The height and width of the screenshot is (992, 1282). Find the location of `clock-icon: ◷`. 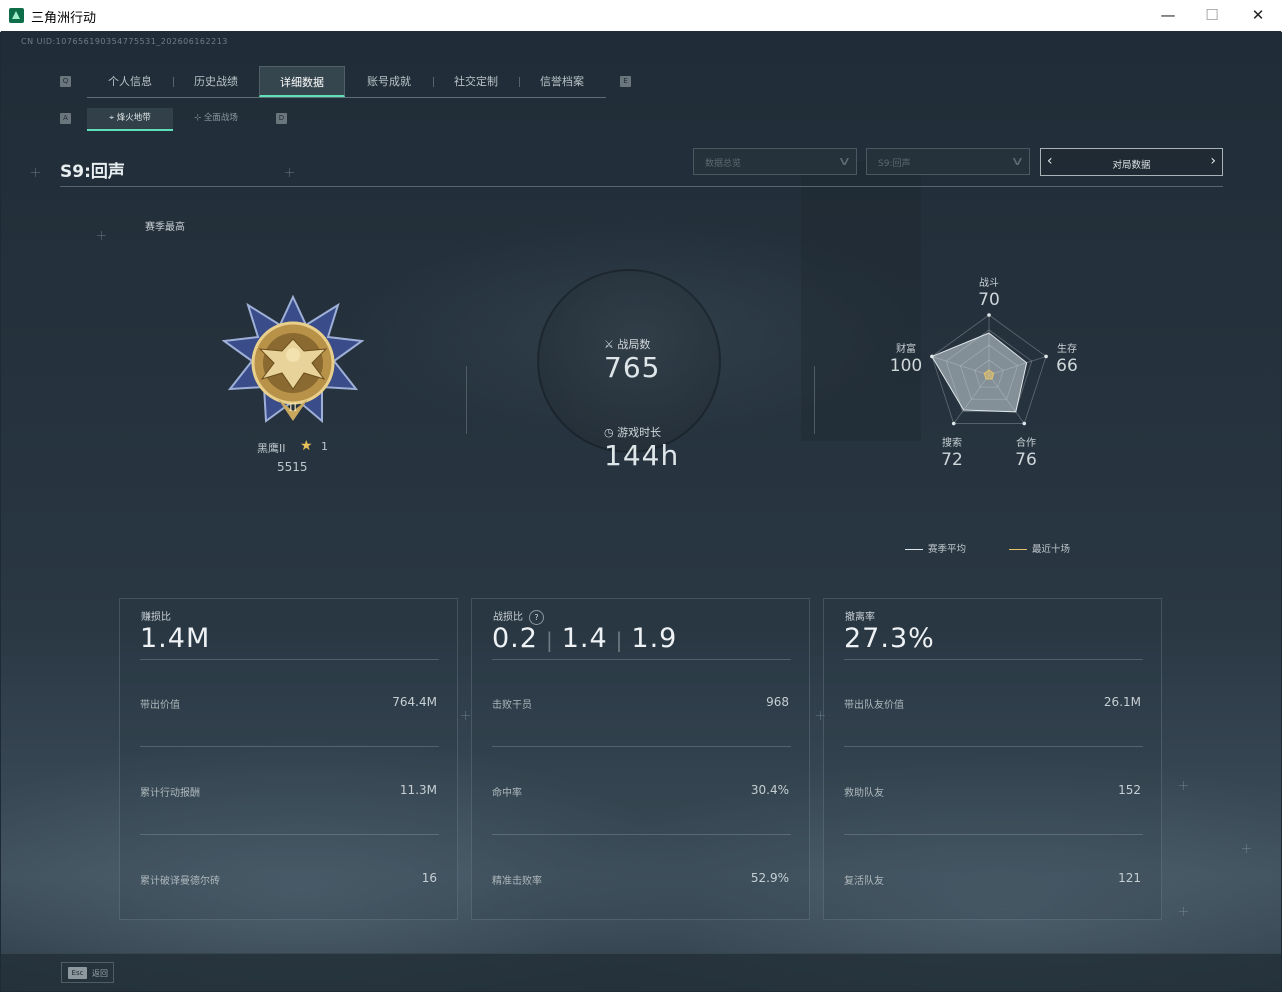

clock-icon: ◷ is located at coordinates (611, 432).